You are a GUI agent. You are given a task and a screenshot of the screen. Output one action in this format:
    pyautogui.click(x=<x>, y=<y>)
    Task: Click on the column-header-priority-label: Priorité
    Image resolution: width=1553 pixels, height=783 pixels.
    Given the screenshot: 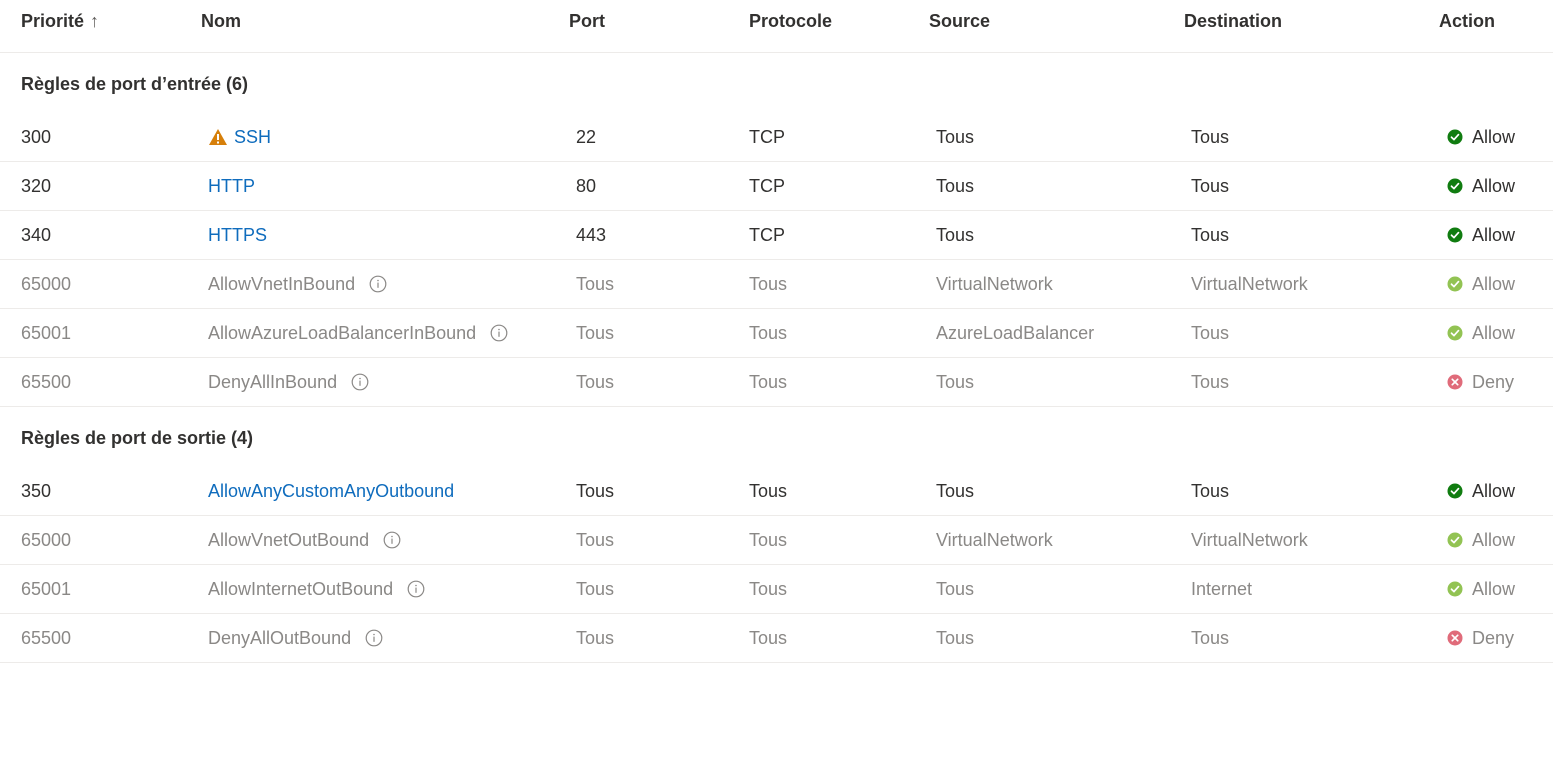 What is the action you would take?
    pyautogui.click(x=53, y=21)
    